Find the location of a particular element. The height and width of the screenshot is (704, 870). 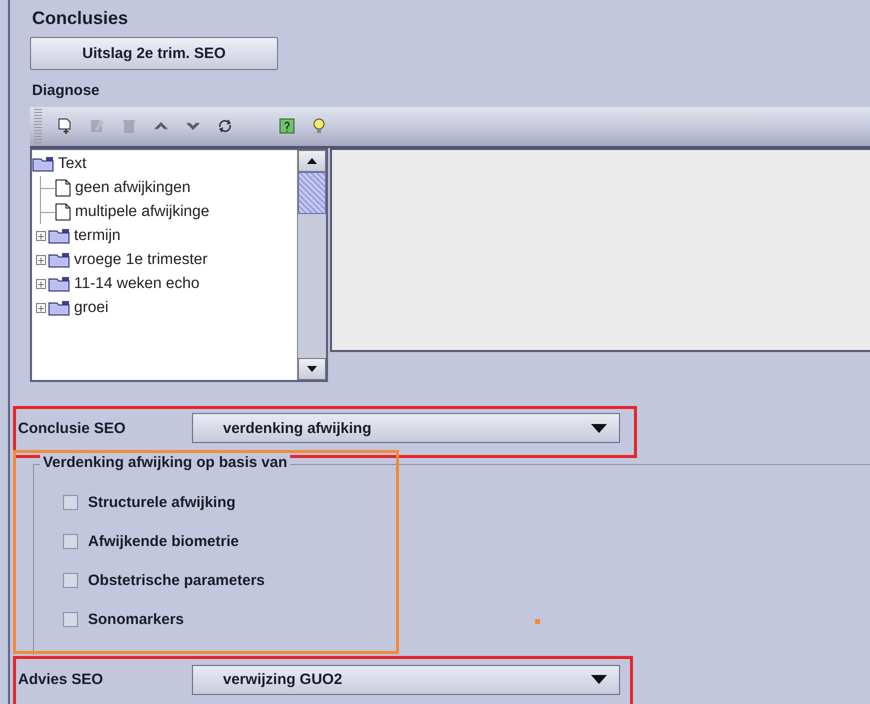

result-button: Uitslag 2e trim. SEO is located at coordinates (154, 53).